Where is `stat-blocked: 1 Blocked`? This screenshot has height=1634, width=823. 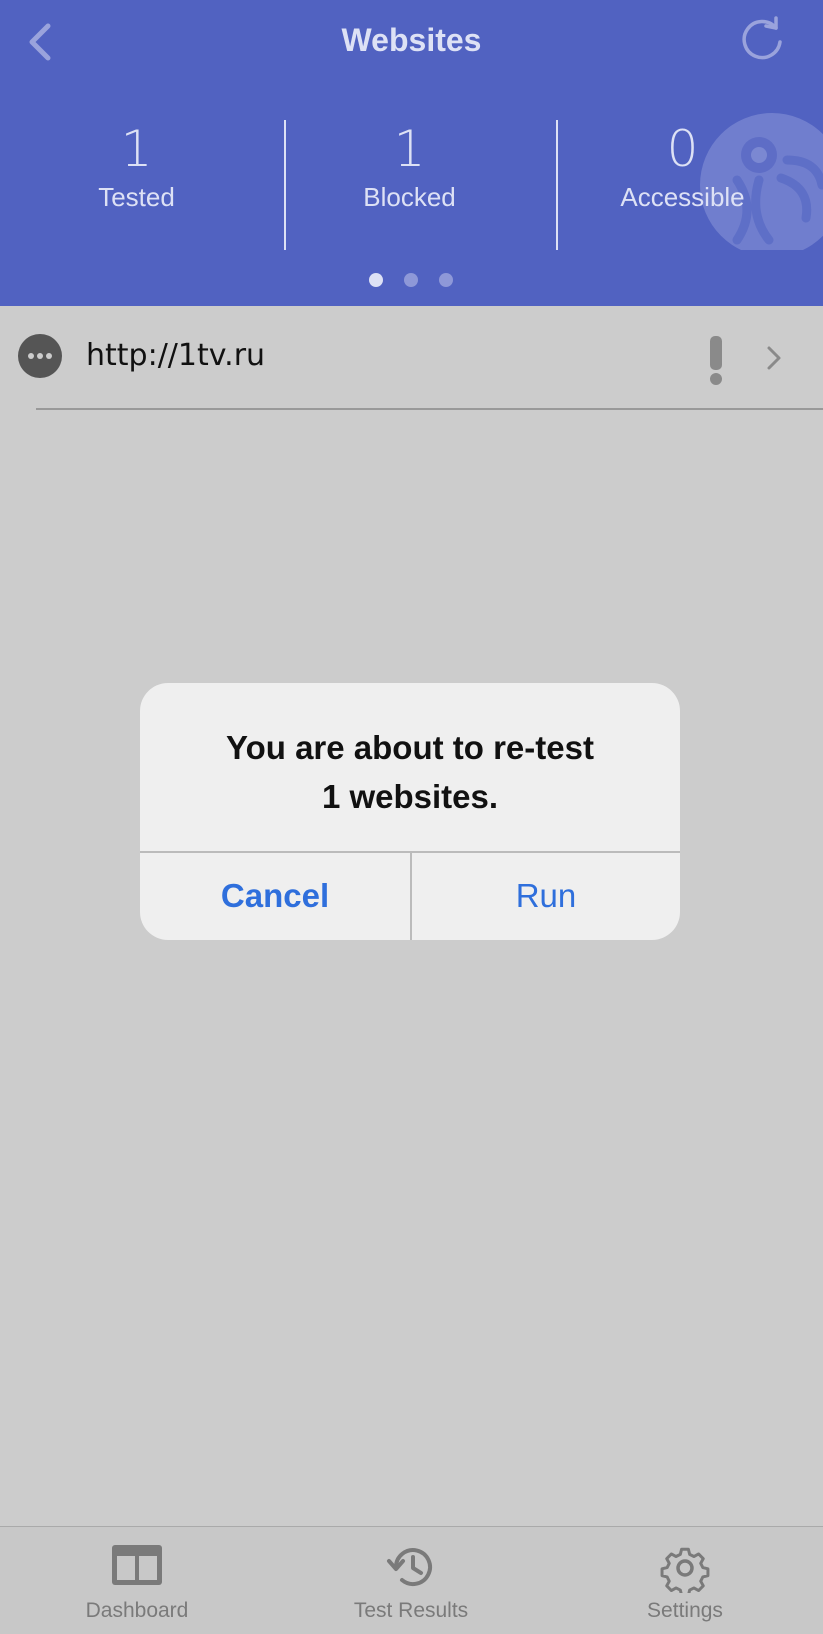
stat-blocked: 1 Blocked is located at coordinates (409, 165).